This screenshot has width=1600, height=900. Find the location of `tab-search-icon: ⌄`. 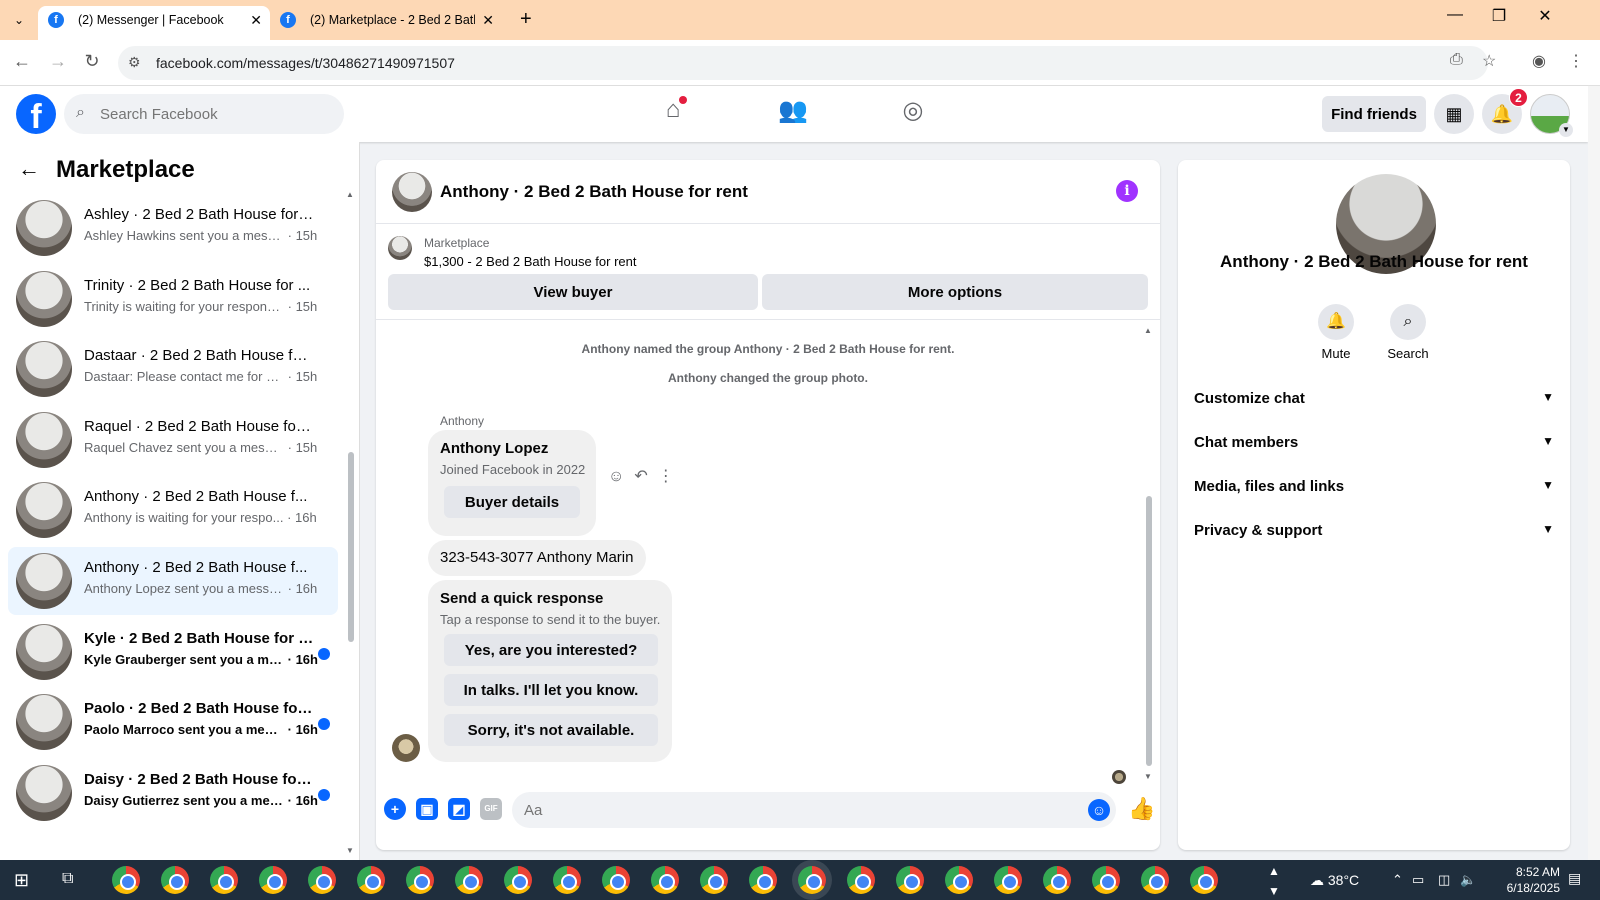

tab-search-icon: ⌄ is located at coordinates (19, 20).